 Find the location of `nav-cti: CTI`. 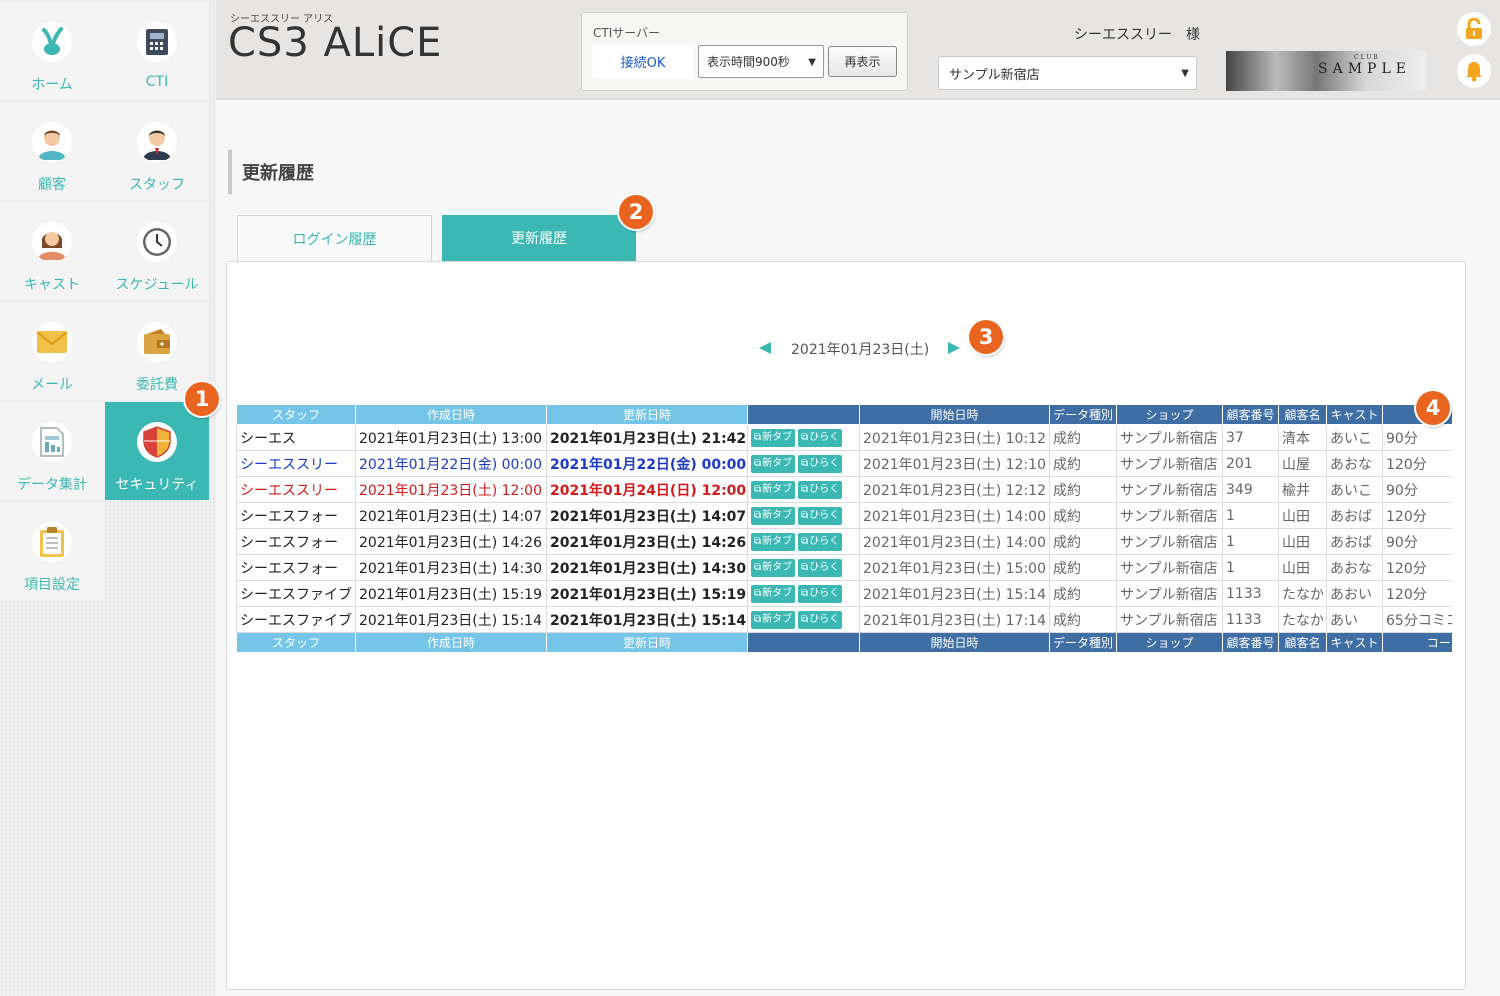

nav-cti: CTI is located at coordinates (157, 51).